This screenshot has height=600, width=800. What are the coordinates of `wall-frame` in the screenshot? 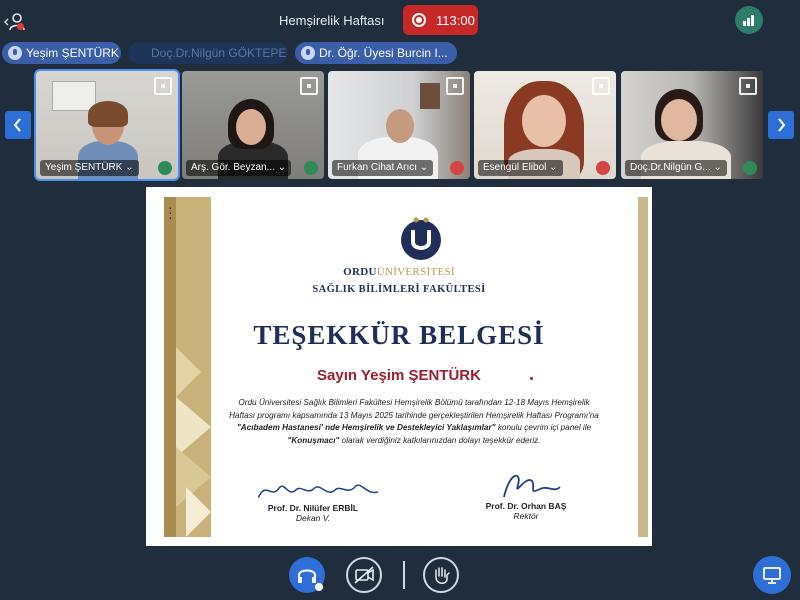 It's located at (430, 96).